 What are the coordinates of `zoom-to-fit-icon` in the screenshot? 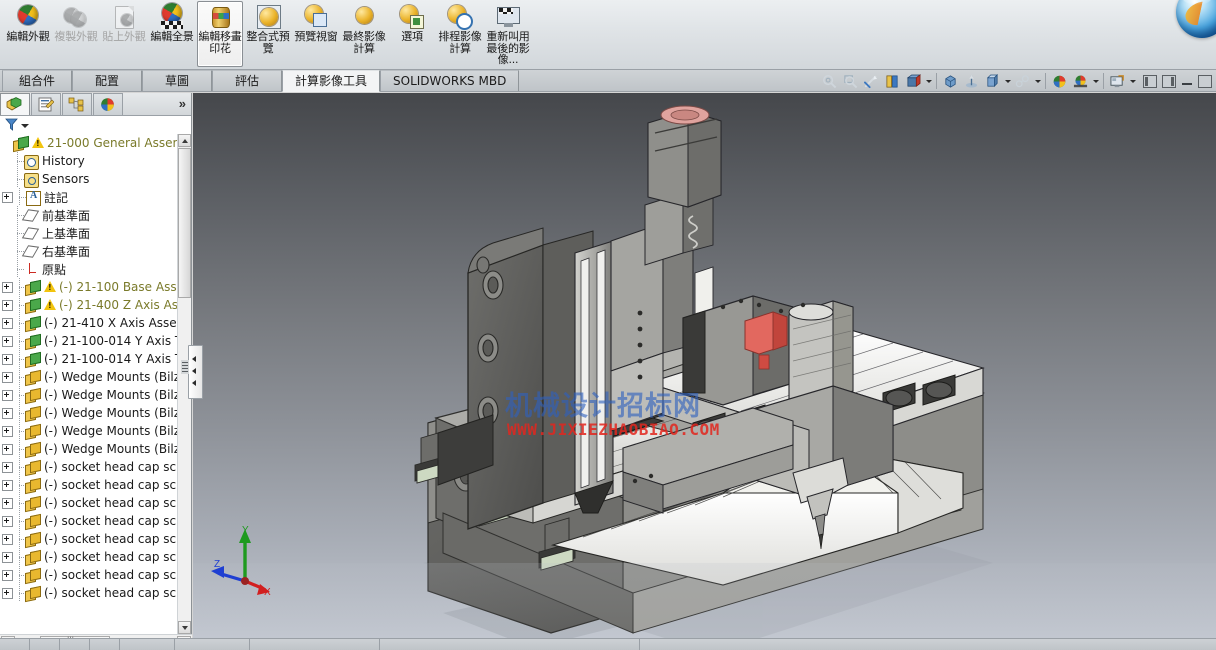 It's located at (829, 81).